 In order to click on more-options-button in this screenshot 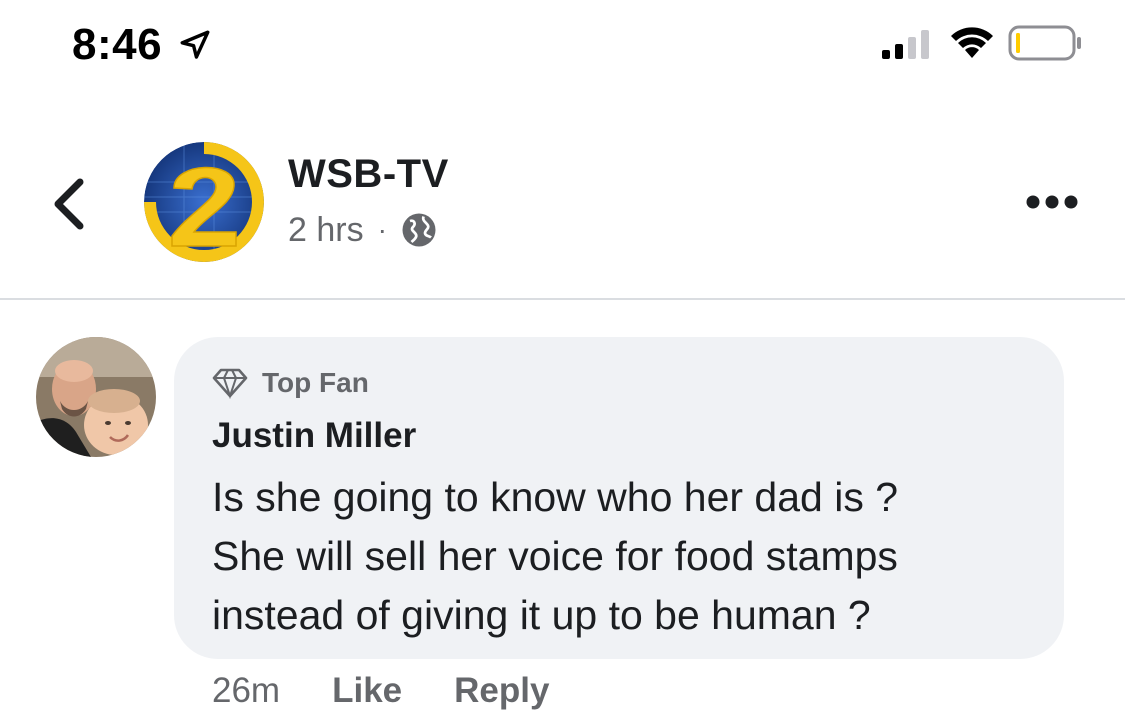, I will do `click(1052, 202)`.